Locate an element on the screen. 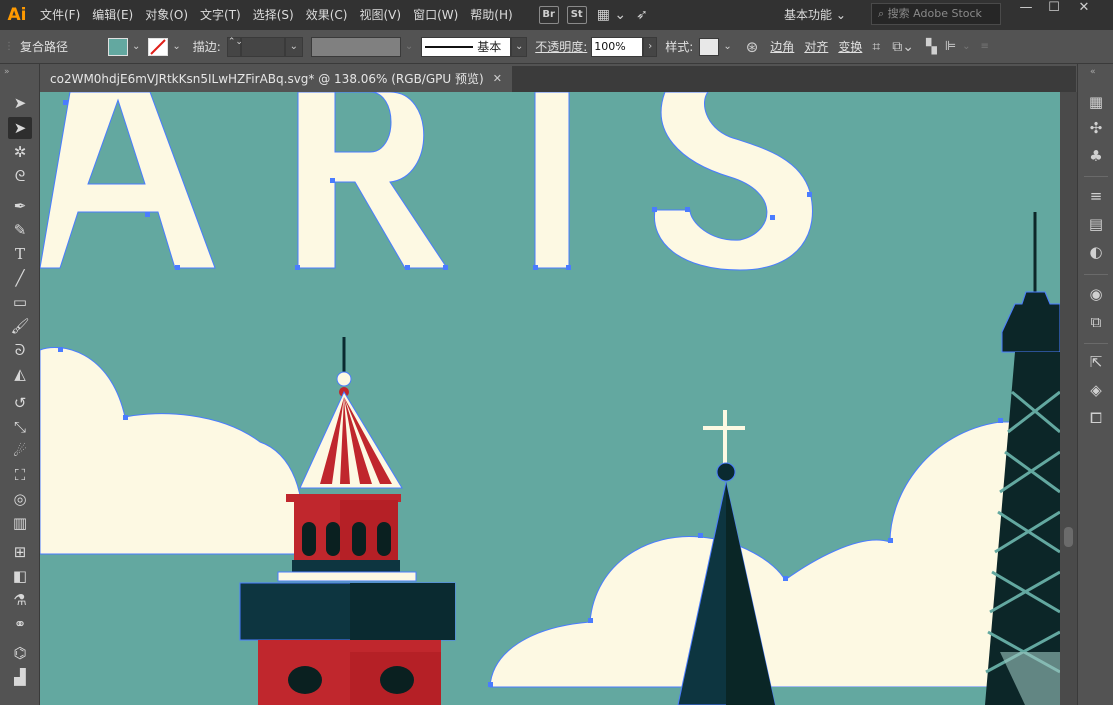 The width and height of the screenshot is (1113, 705). stroke-dropdown-icon: ⌄ is located at coordinates (176, 46).